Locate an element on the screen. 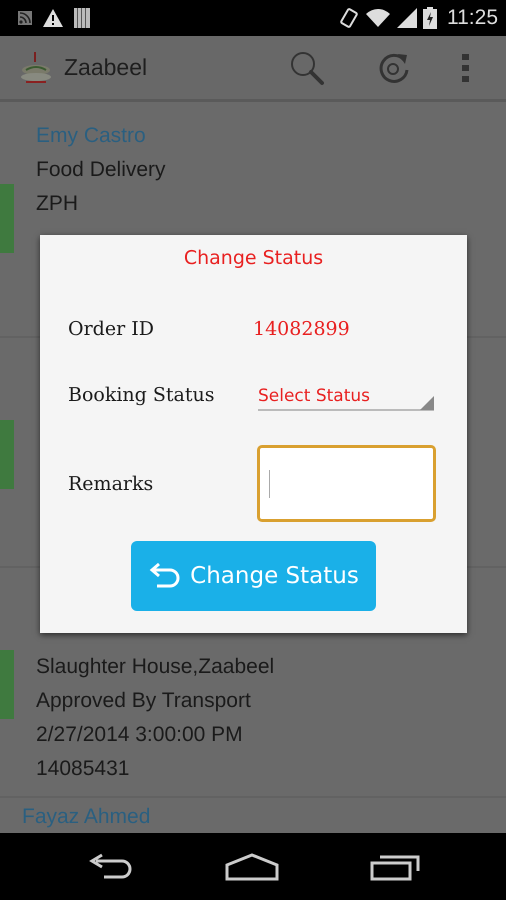 This screenshot has height=900, width=506. home-icon is located at coordinates (251, 866).